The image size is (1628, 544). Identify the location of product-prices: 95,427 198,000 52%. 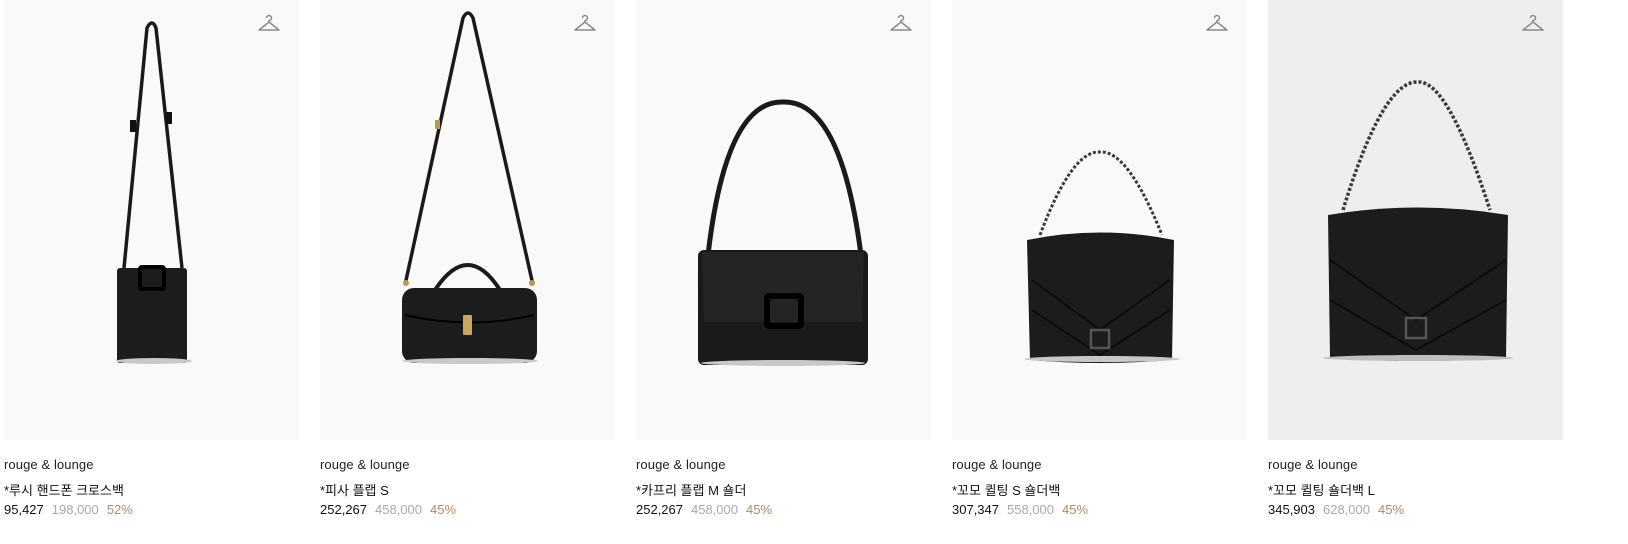
(68, 509).